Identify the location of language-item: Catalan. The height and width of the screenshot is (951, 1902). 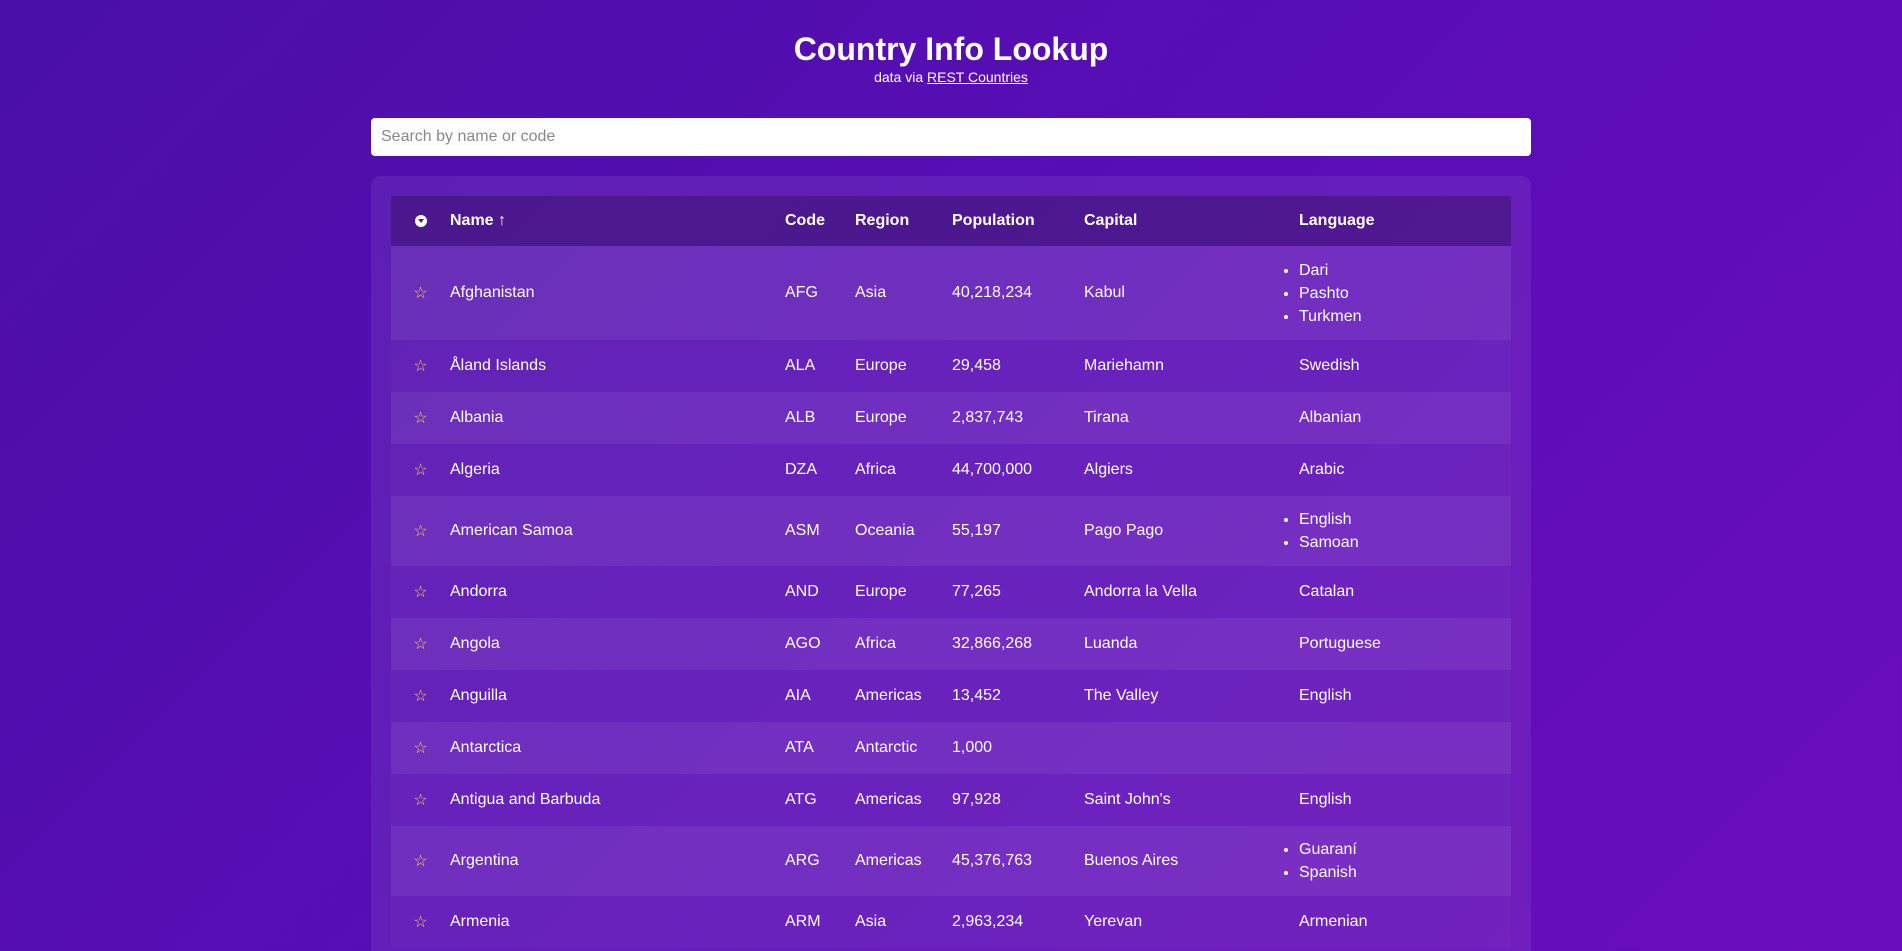
(1327, 591).